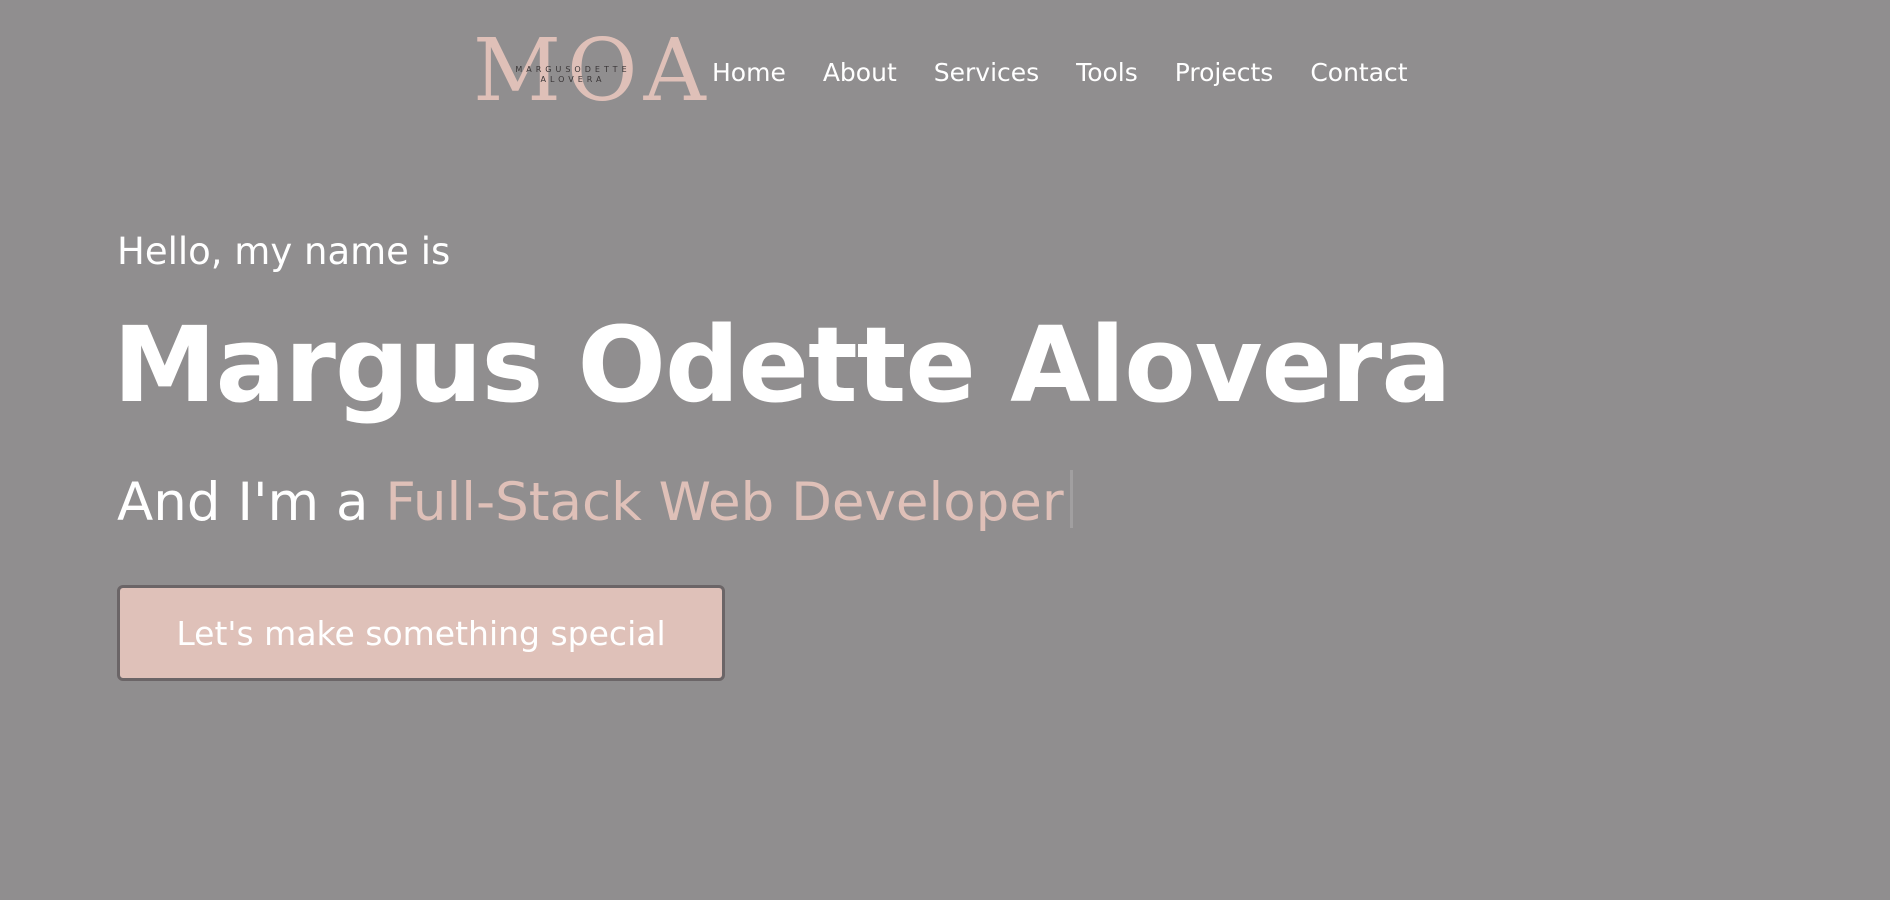 Image resolution: width=1890 pixels, height=900 pixels. Describe the element at coordinates (1358, 73) in the screenshot. I see `nav-item-contact: Contact` at that location.